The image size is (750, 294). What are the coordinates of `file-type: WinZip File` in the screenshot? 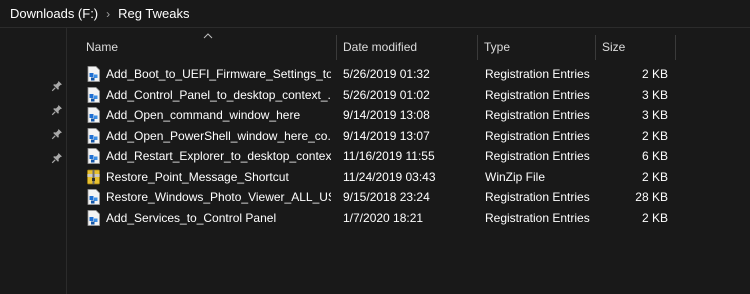 It's located at (515, 176).